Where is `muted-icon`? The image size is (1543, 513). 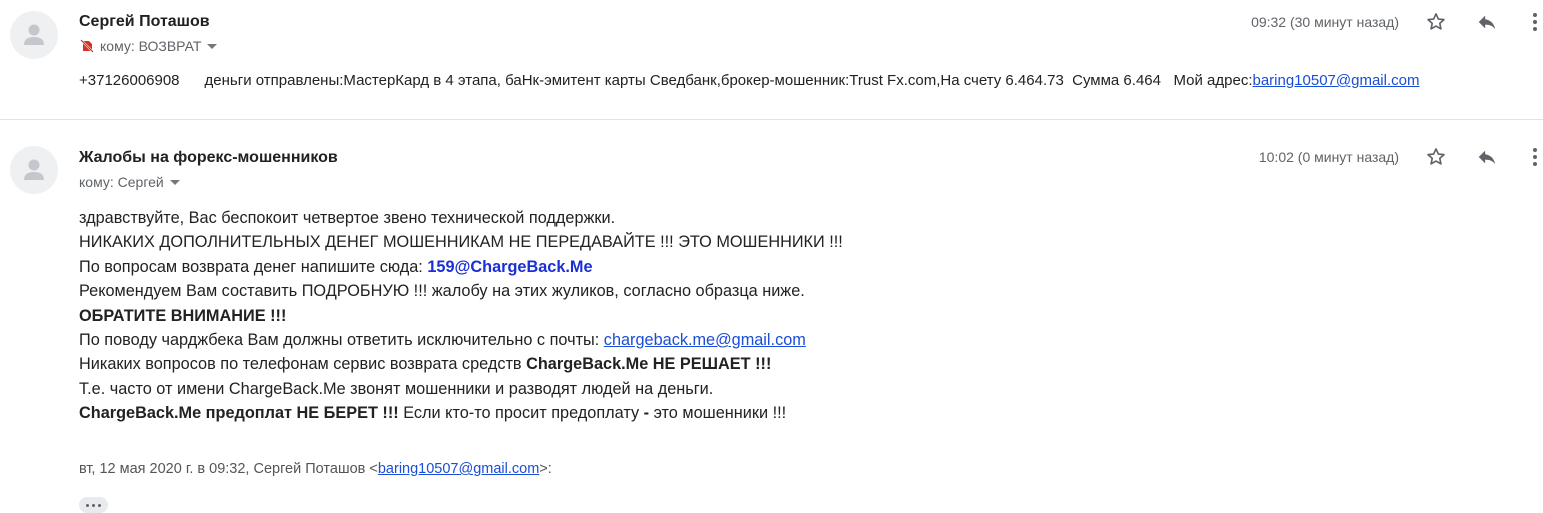 muted-icon is located at coordinates (87, 46).